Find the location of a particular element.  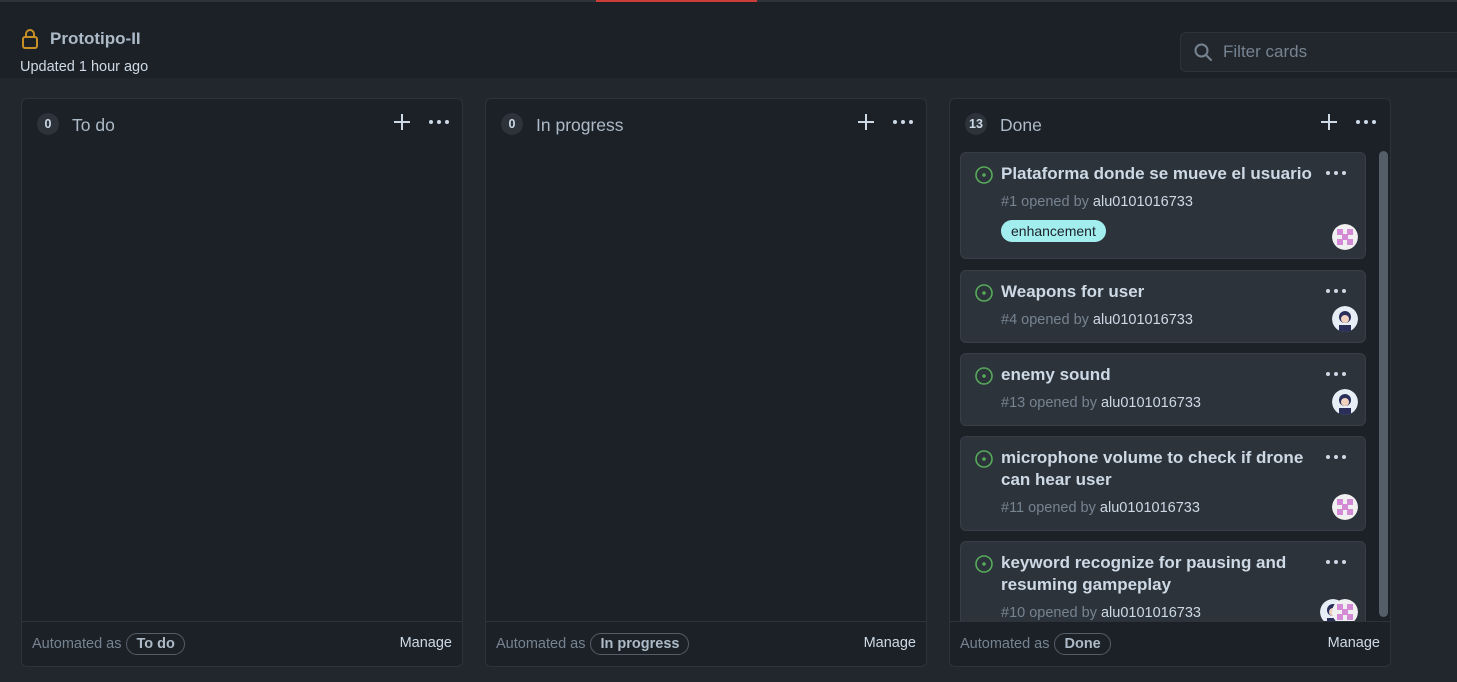

issue-number-text: #1 opened by is located at coordinates (1047, 202).